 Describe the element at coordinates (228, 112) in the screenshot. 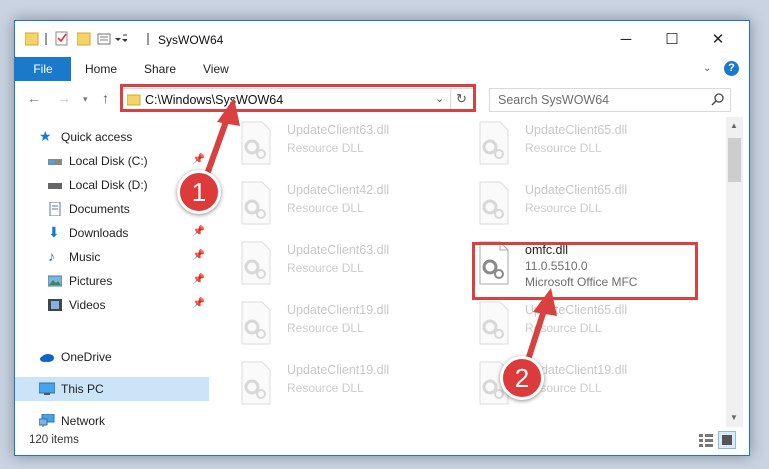

I see `arrow-1-head` at that location.